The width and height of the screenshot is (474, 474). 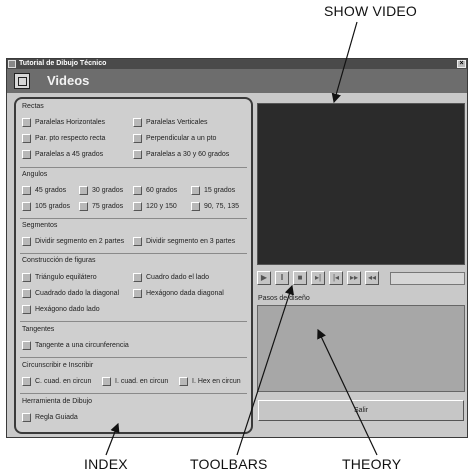 What do you see at coordinates (361, 184) in the screenshot?
I see `video-display` at bounding box center [361, 184].